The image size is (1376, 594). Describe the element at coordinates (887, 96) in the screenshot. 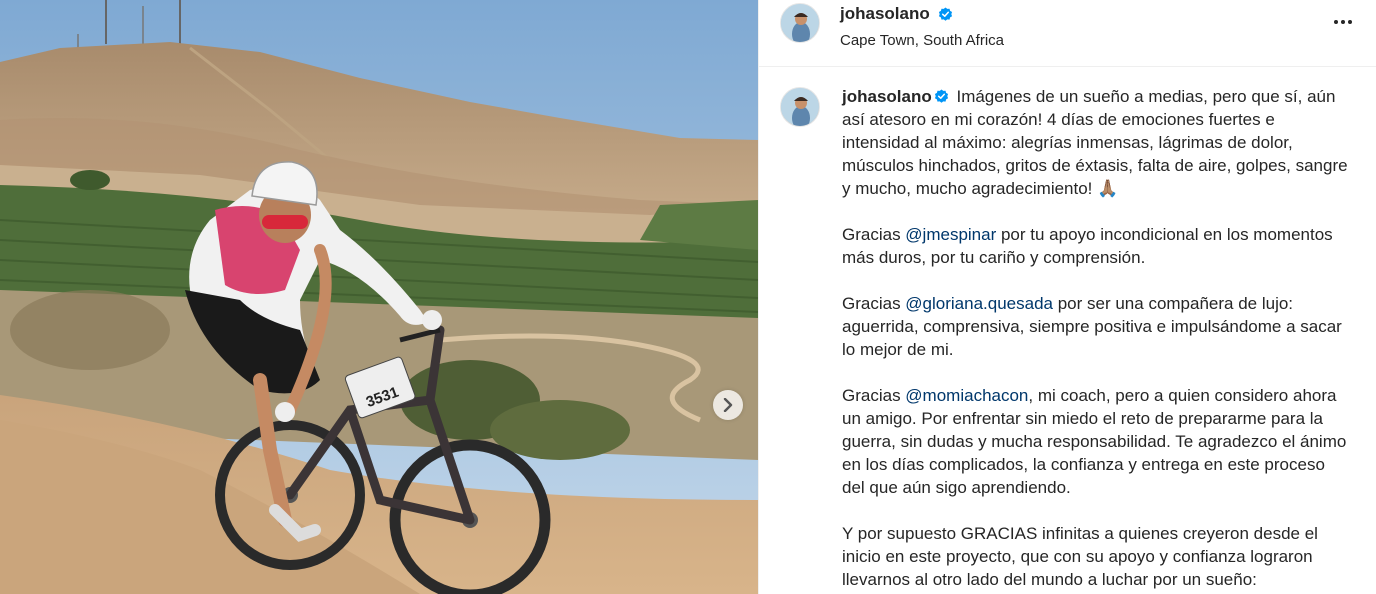

I see `caption-username: johasolano` at that location.